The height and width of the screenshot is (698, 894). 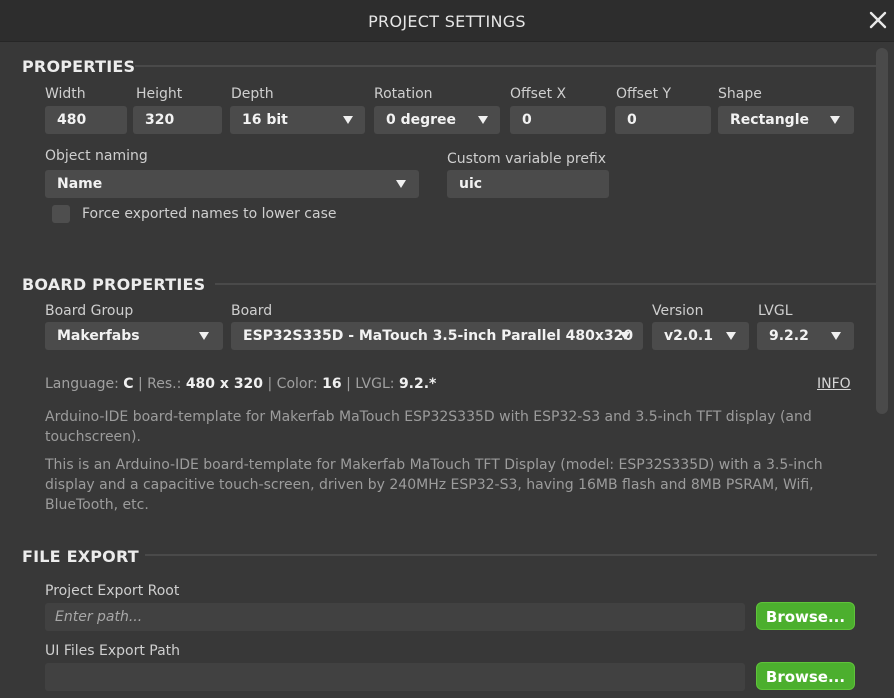 What do you see at coordinates (89, 311) in the screenshot?
I see `board-group-label: Board Group` at bounding box center [89, 311].